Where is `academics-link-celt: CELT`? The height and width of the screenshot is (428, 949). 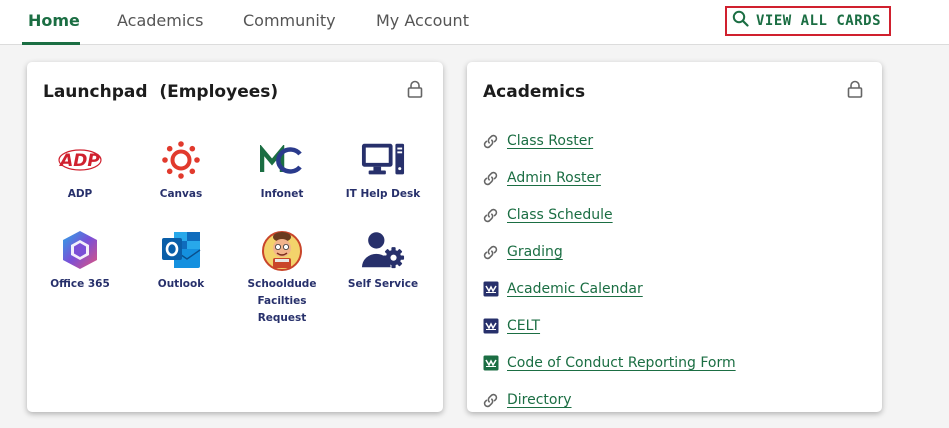 academics-link-celt: CELT is located at coordinates (511, 326).